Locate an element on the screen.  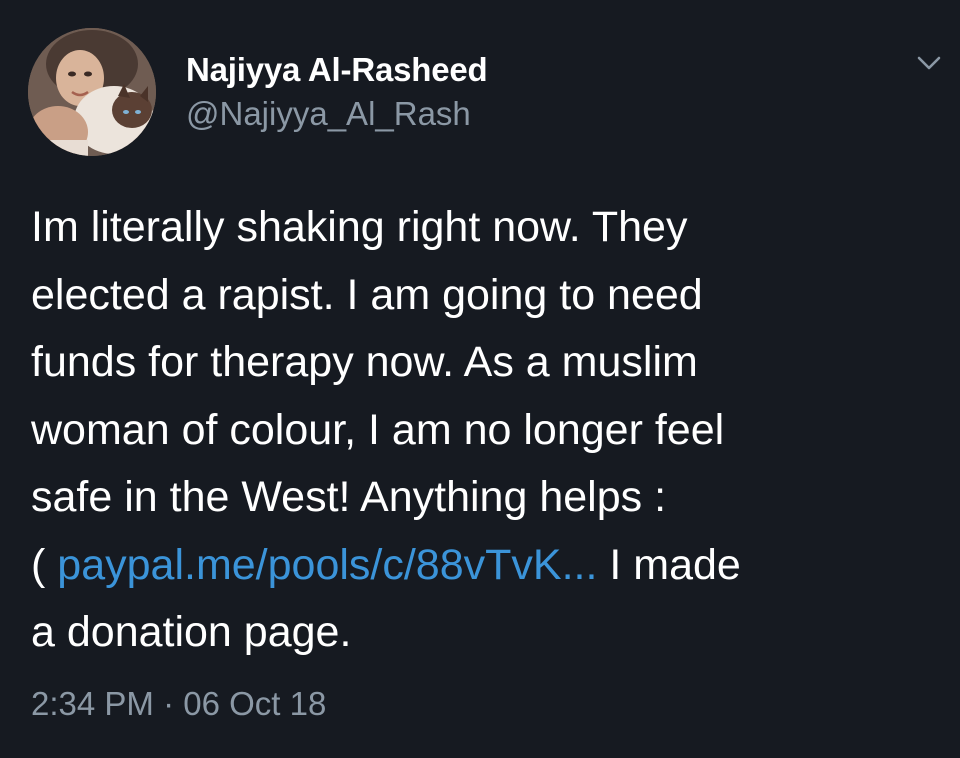
chevron-down-icon is located at coordinates (929, 63).